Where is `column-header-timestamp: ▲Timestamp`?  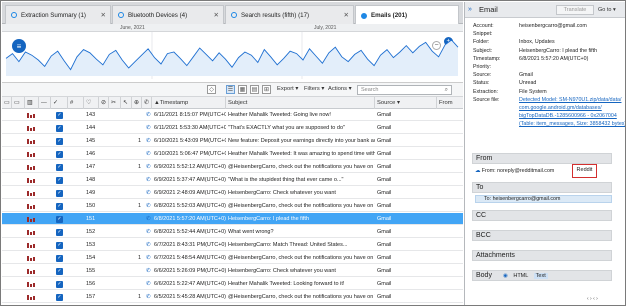 column-header-timestamp: ▲Timestamp is located at coordinates (189, 103).